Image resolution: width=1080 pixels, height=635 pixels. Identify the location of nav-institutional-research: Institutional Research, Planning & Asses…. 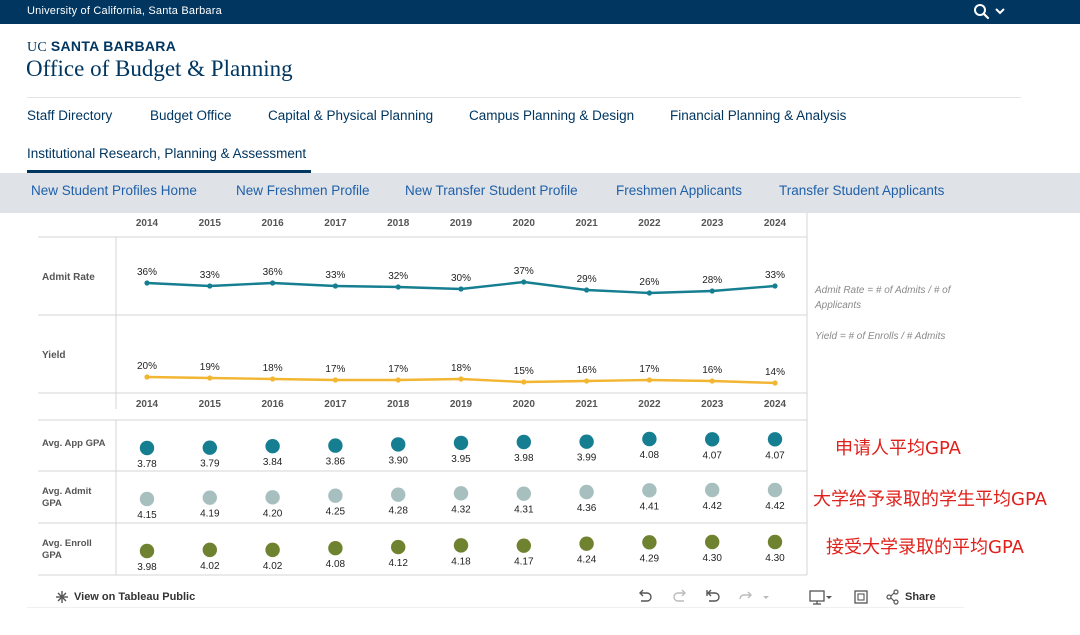
(166, 153).